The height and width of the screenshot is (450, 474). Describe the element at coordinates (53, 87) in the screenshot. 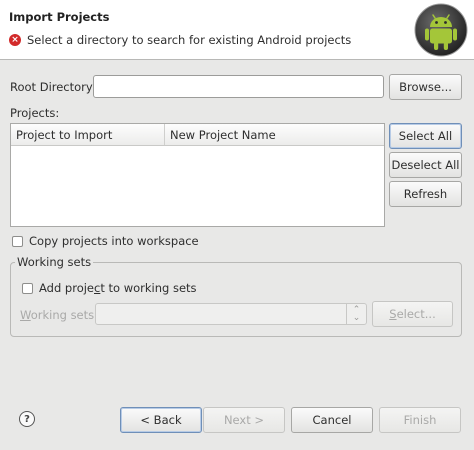

I see `root-directory-label: Root Directory:` at that location.